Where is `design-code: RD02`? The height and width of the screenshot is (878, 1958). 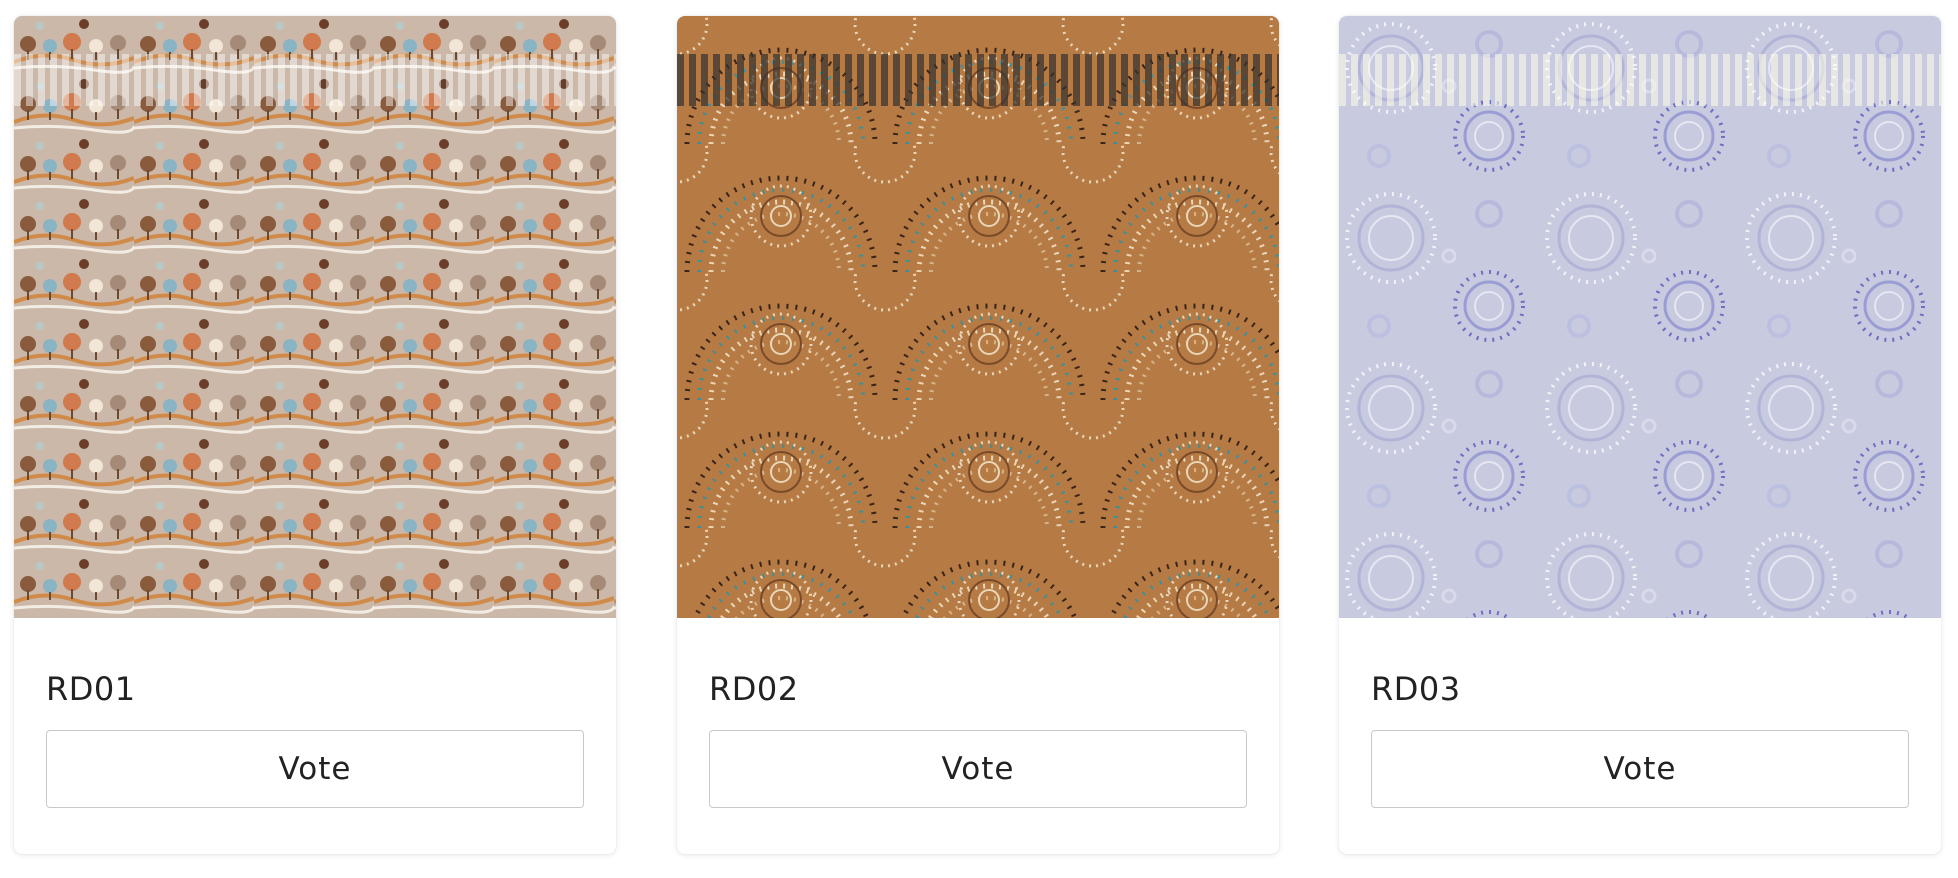
design-code: RD02 is located at coordinates (754, 689).